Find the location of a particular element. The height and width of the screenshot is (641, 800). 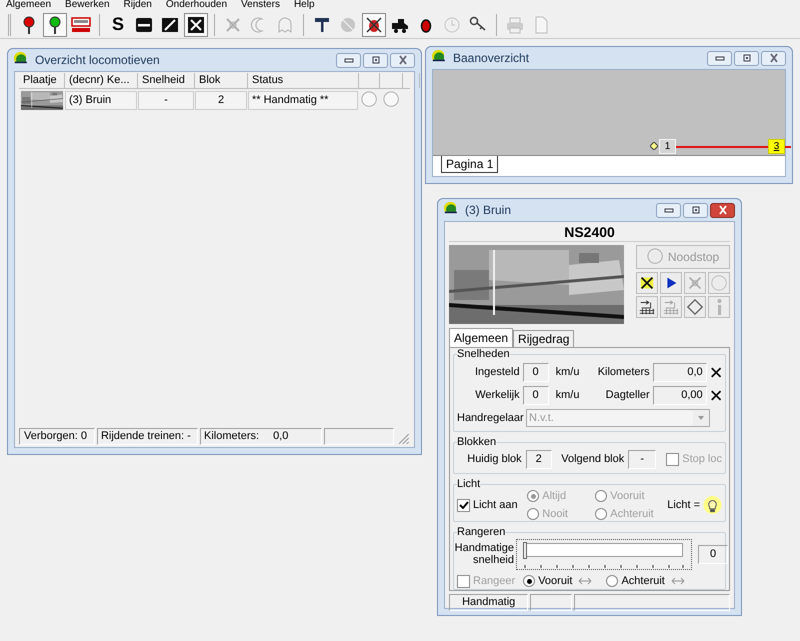

field-label: Dagteller is located at coordinates (627, 396).